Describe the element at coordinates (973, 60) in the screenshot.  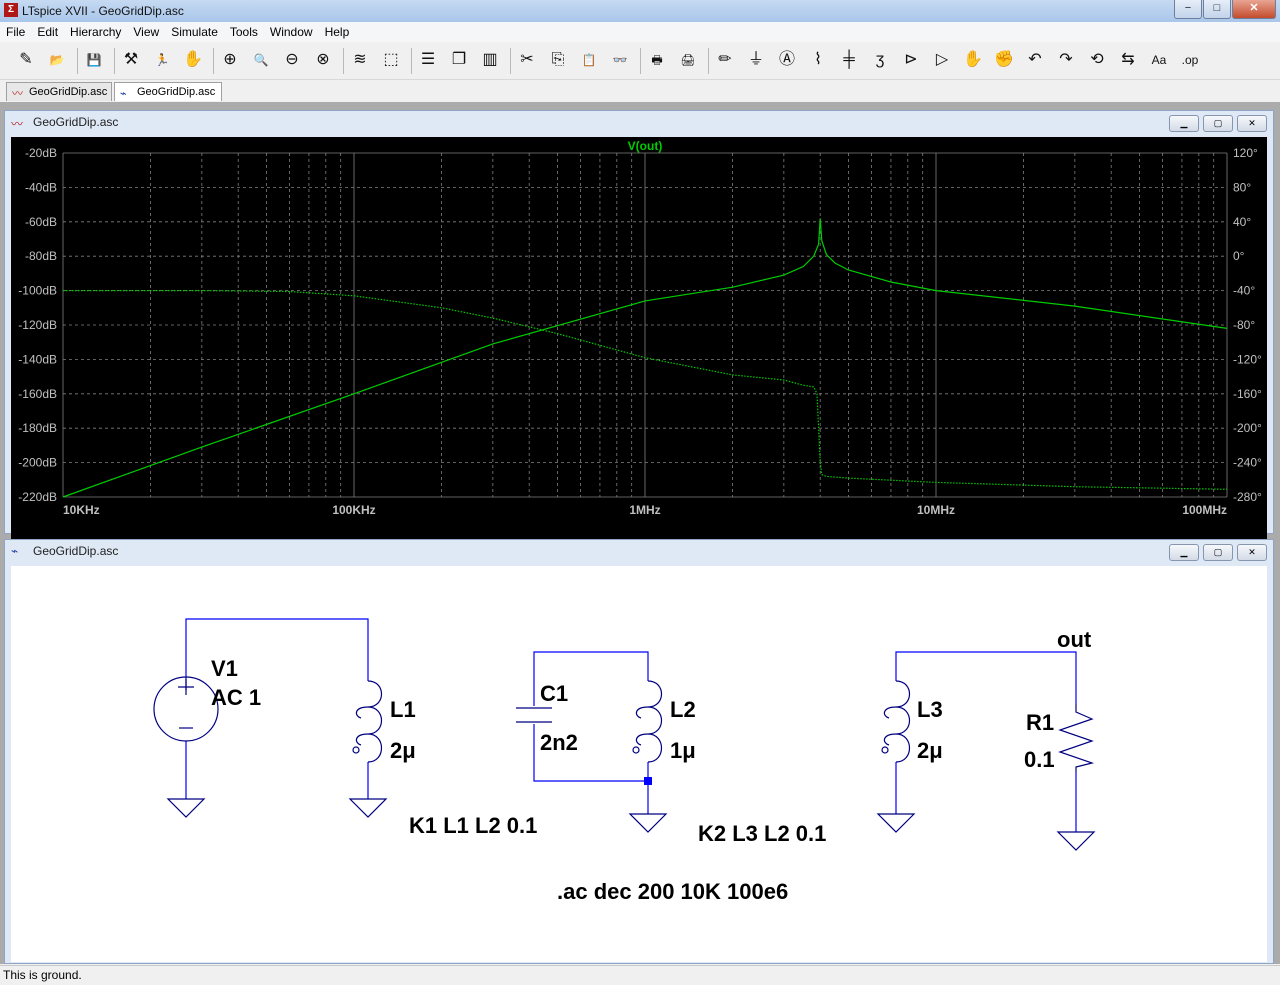
I see `move-icon: ✋` at that location.